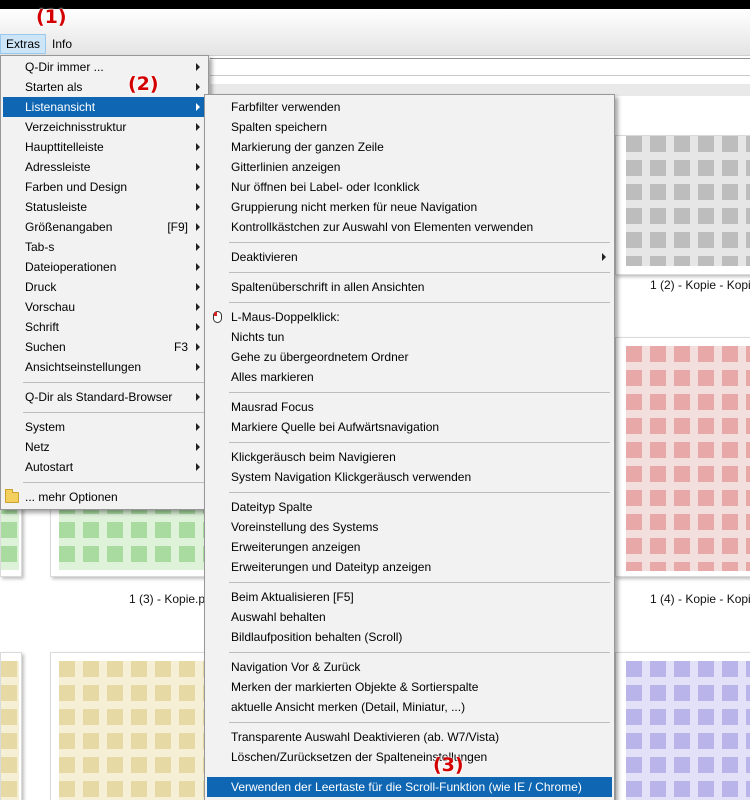  I want to click on thumbnail-partial, so click(11, 726).